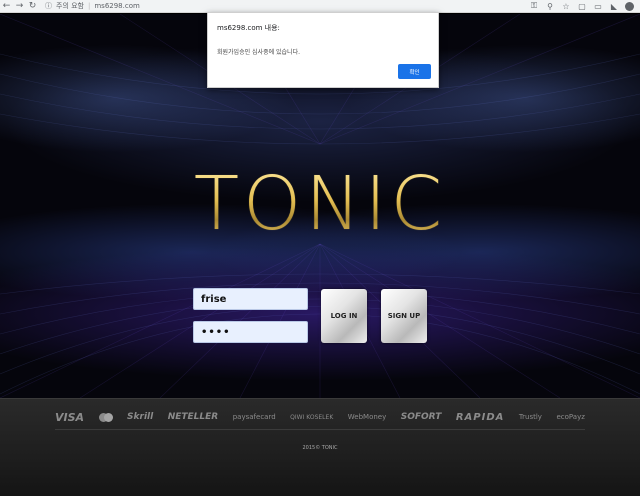 The image size is (640, 496). Describe the element at coordinates (140, 417) in the screenshot. I see `skrill-logo: Skrill` at that location.